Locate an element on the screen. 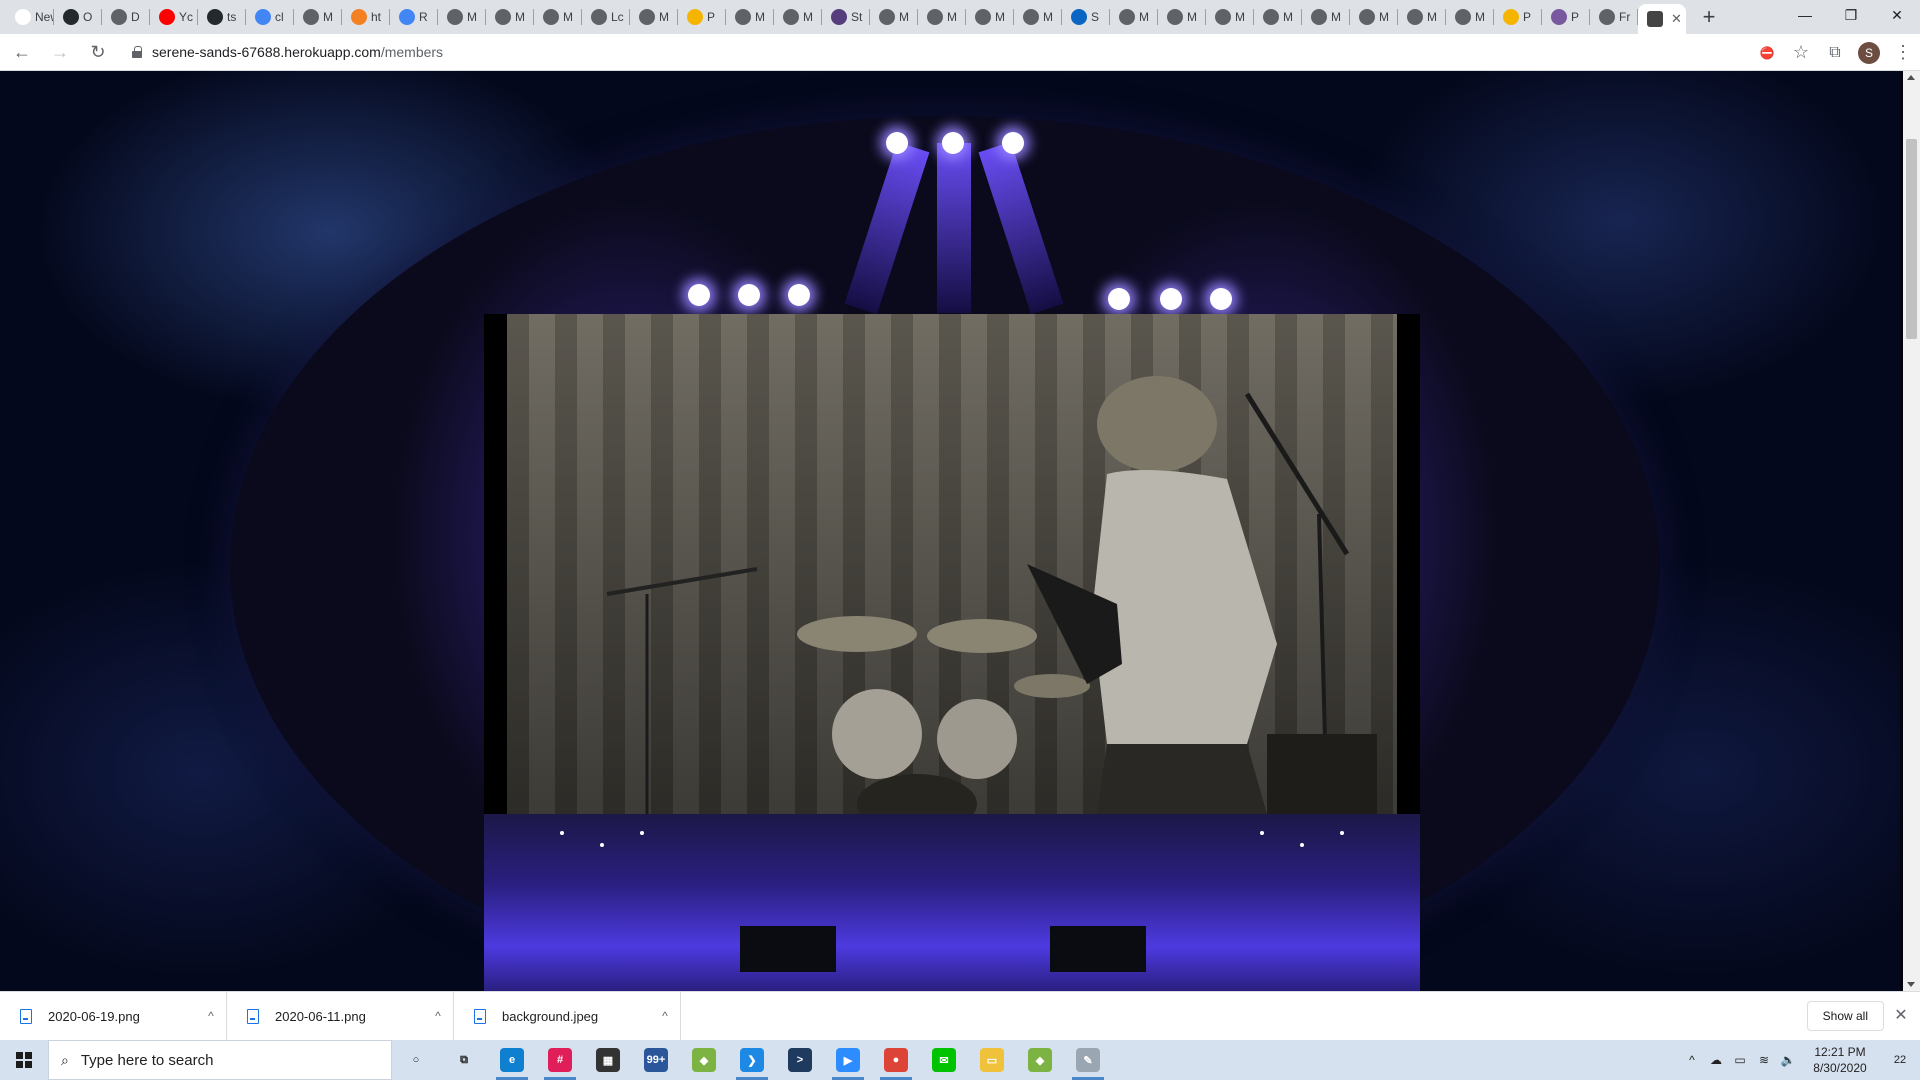  notification-center-icon: 22 is located at coordinates (1900, 1060).